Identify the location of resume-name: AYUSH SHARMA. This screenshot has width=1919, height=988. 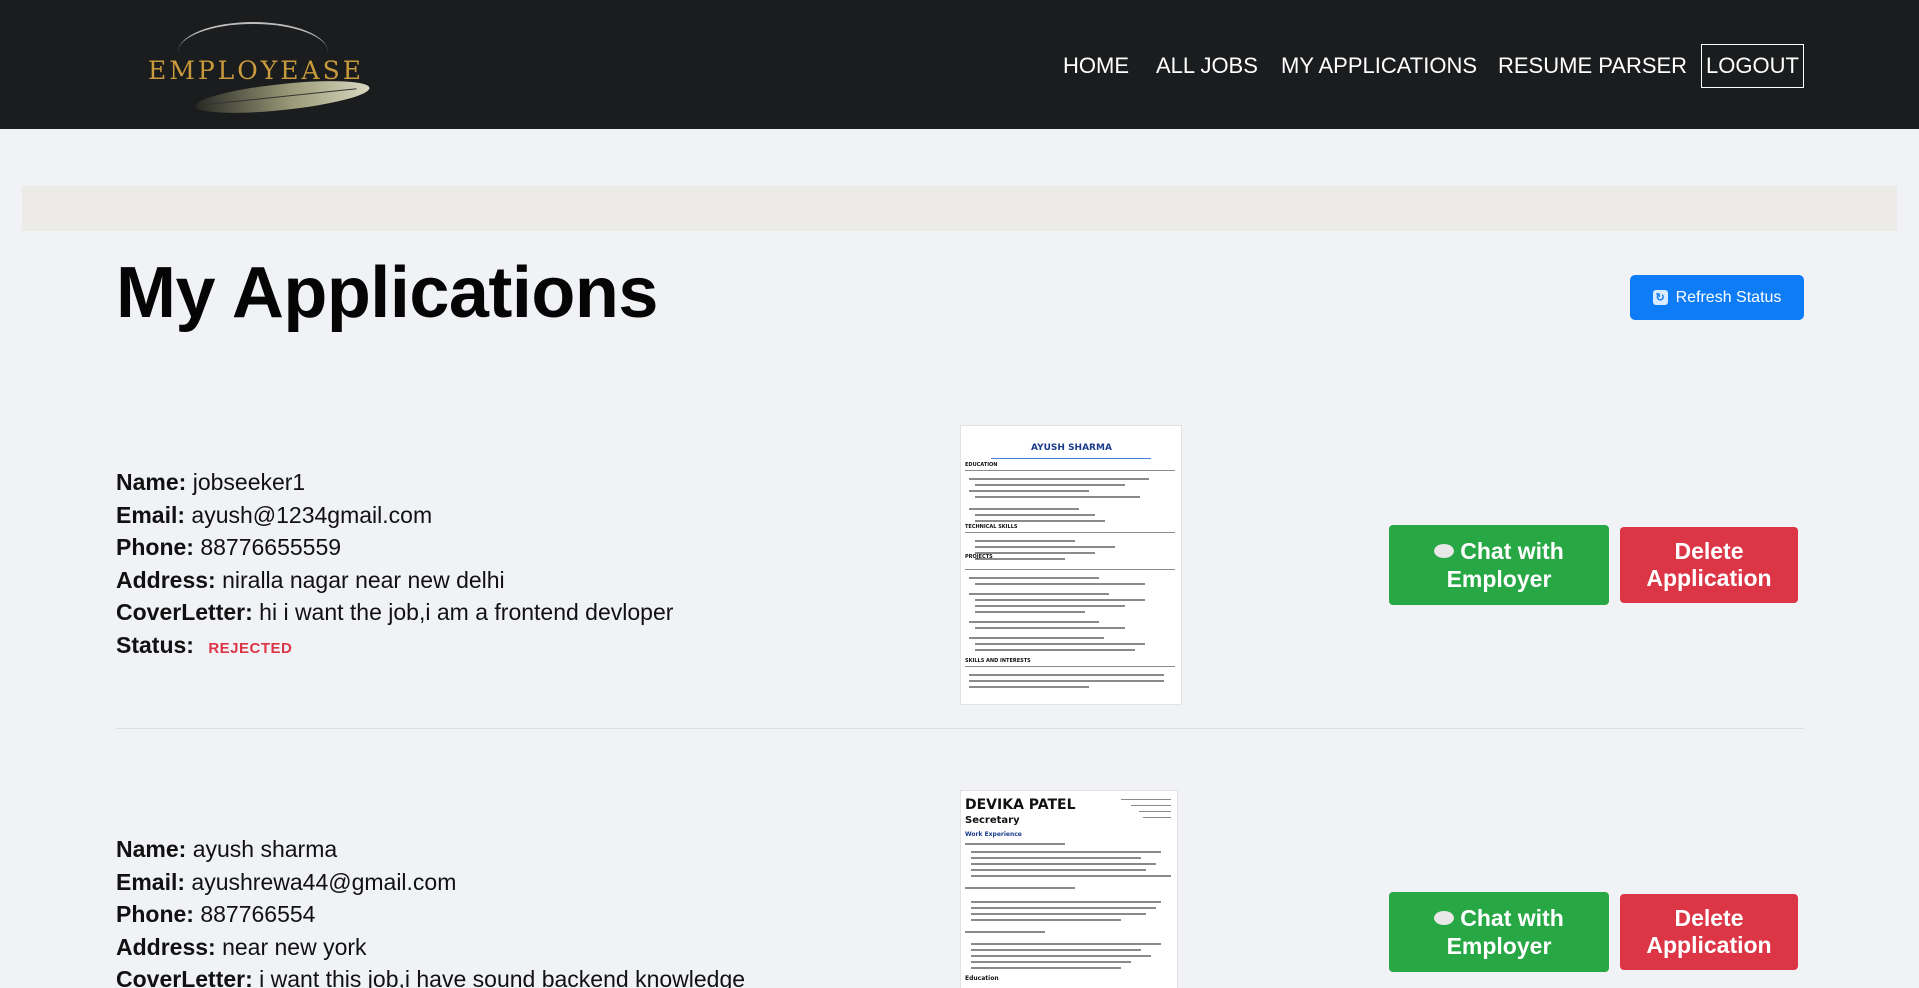
(1071, 448).